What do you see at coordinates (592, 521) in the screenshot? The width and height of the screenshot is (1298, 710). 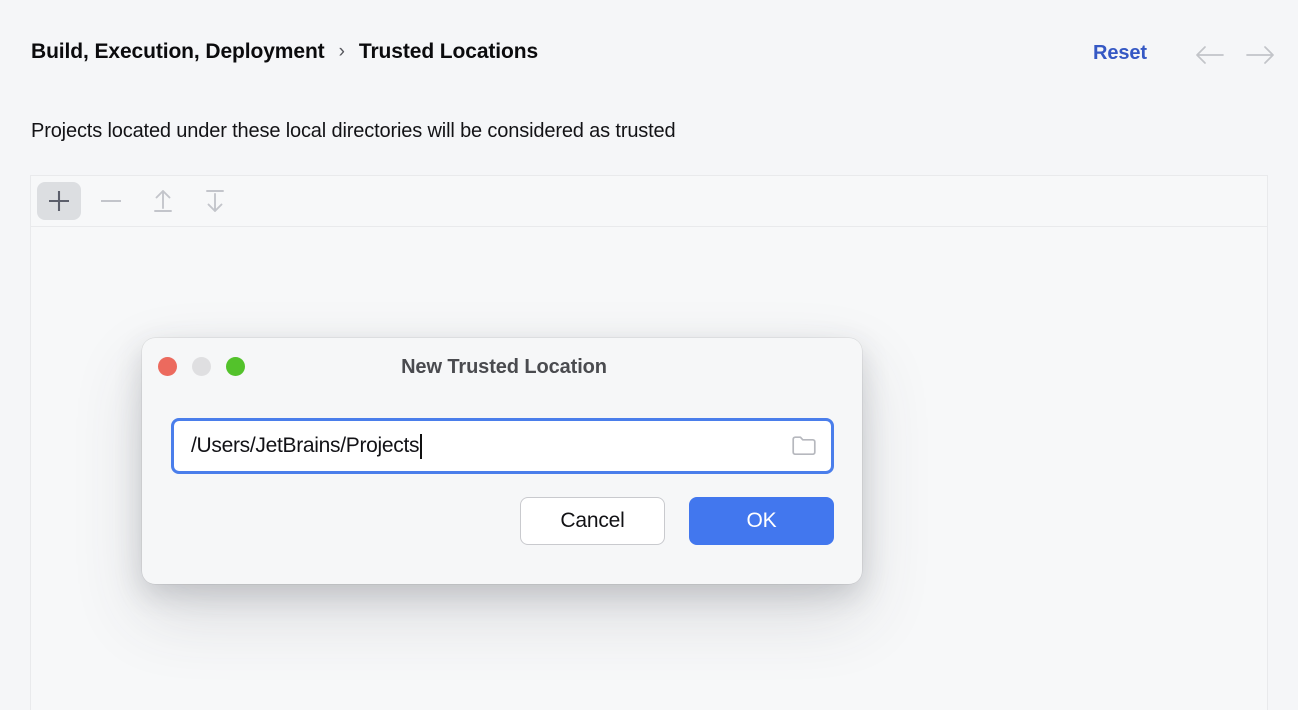 I see `cancel-button: Cancel` at bounding box center [592, 521].